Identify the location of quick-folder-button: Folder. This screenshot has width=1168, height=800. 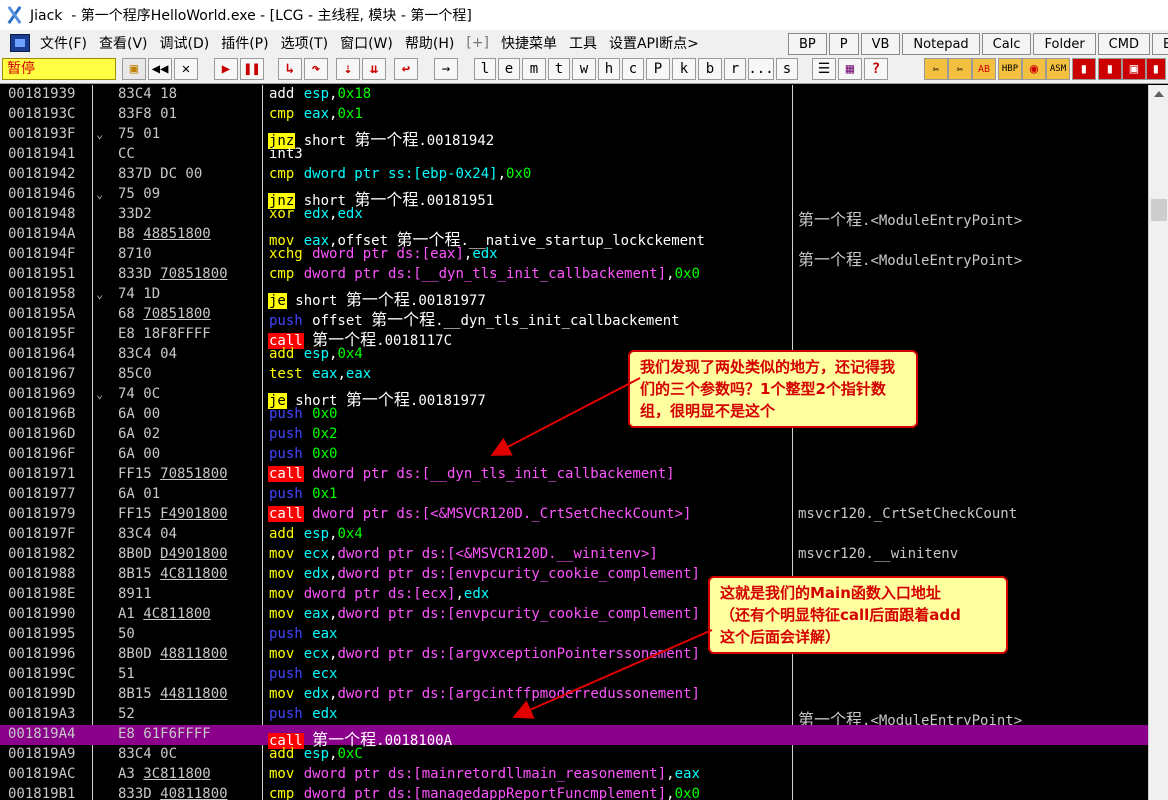
(1064, 44).